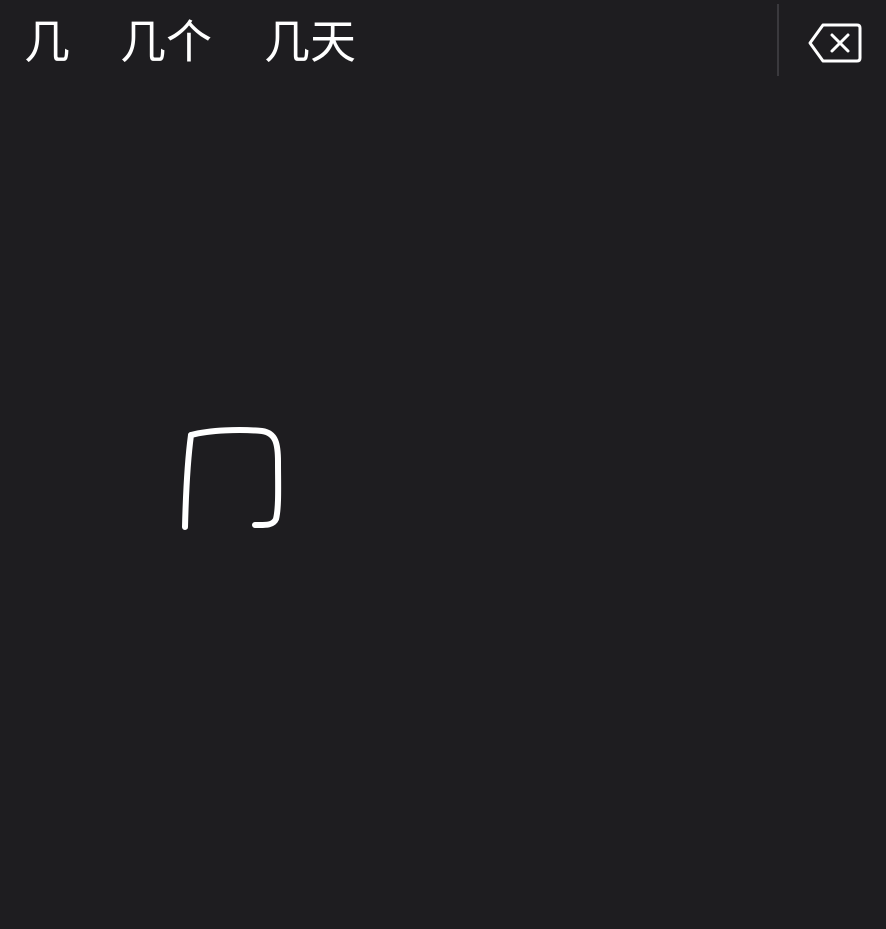  Describe the element at coordinates (166, 42) in the screenshot. I see `candidate-2: 几个` at that location.